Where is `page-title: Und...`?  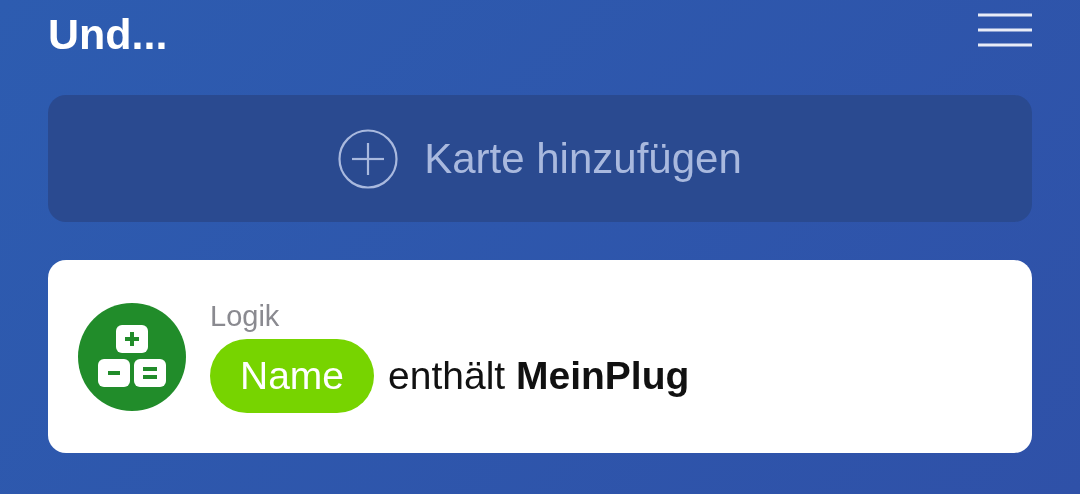
page-title: Und... is located at coordinates (108, 34).